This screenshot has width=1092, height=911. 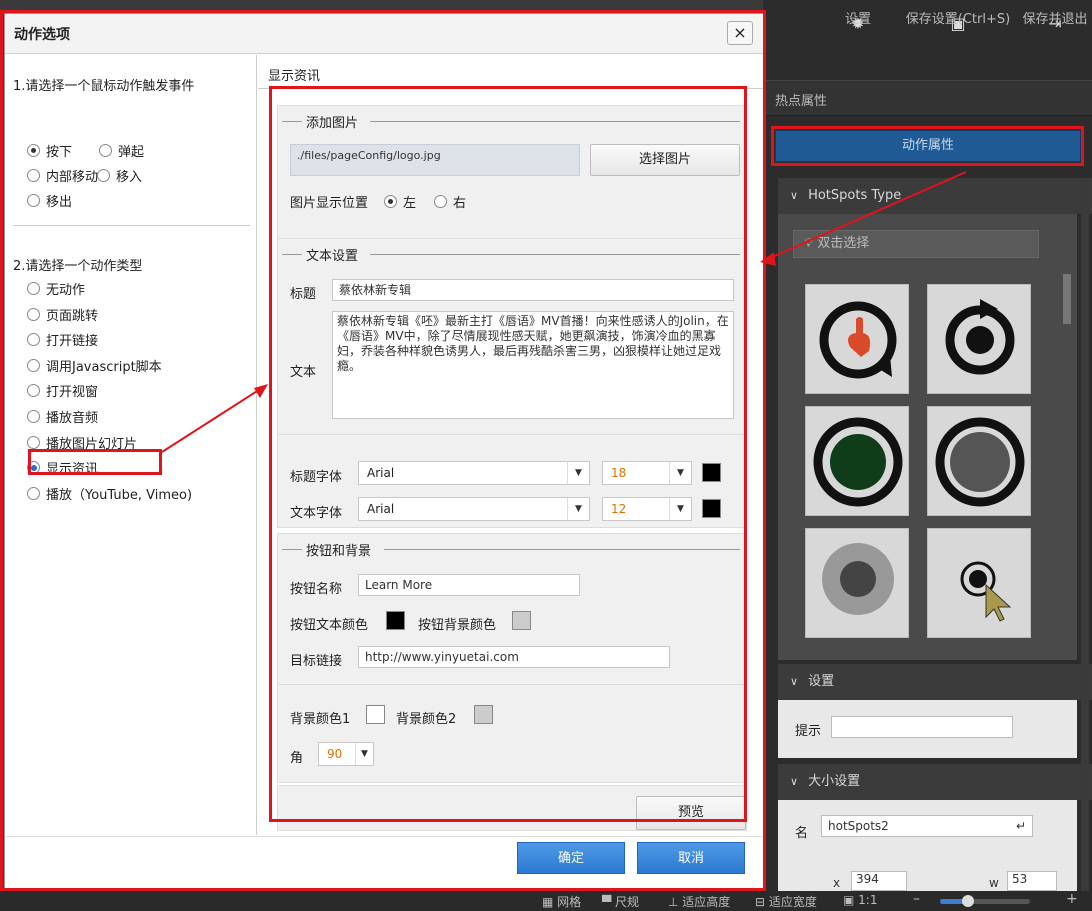 I want to click on action-option: 播放音频, so click(x=62, y=416).